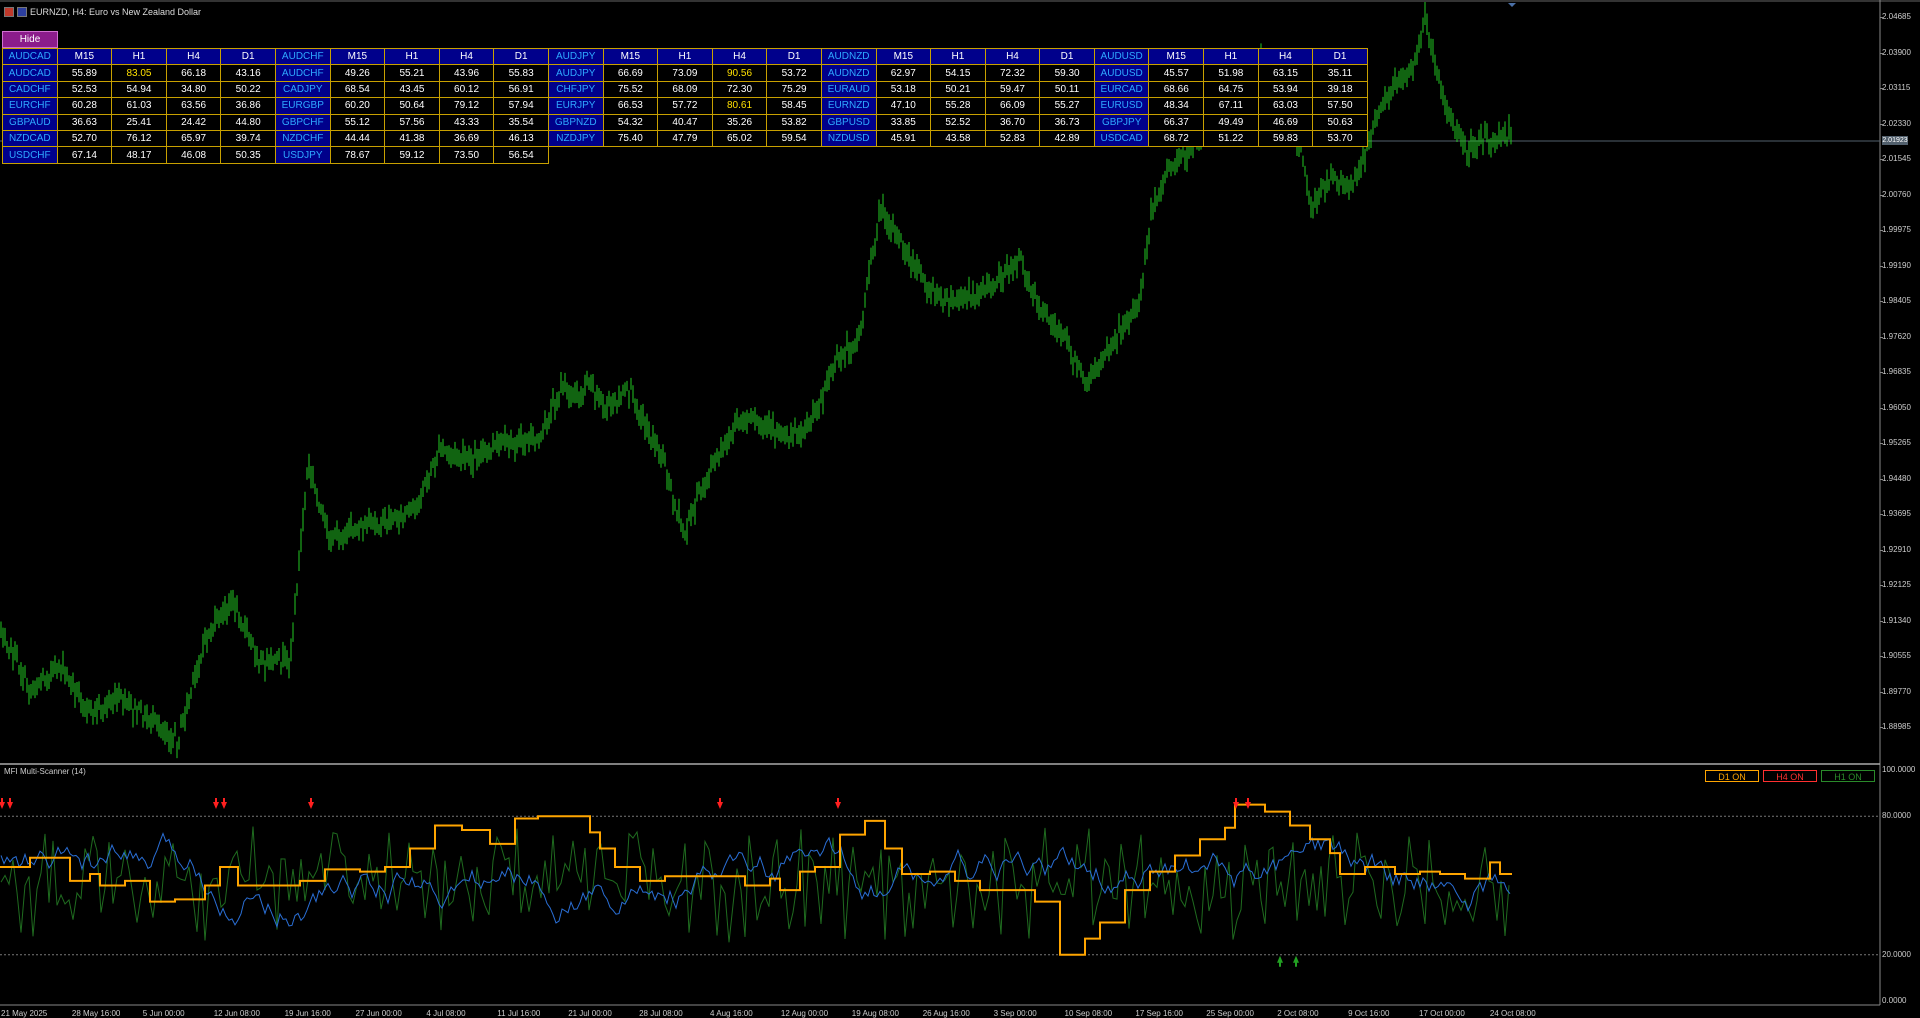 The height and width of the screenshot is (1018, 1920). What do you see at coordinates (1894, 1000) in the screenshot?
I see `indicator-tick-label: 0.0000` at bounding box center [1894, 1000].